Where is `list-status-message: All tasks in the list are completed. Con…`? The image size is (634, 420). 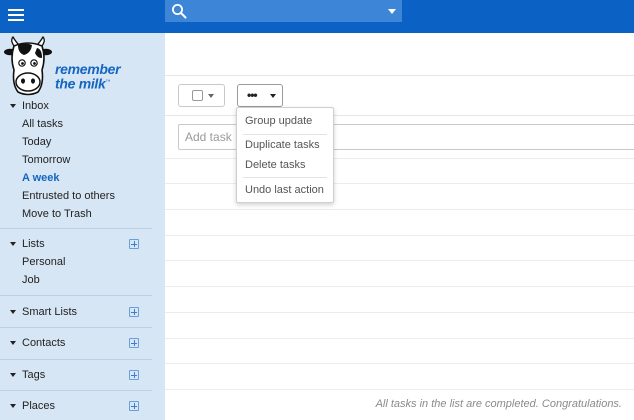
list-status-message: All tasks in the list are completed. Con… is located at coordinates (498, 404).